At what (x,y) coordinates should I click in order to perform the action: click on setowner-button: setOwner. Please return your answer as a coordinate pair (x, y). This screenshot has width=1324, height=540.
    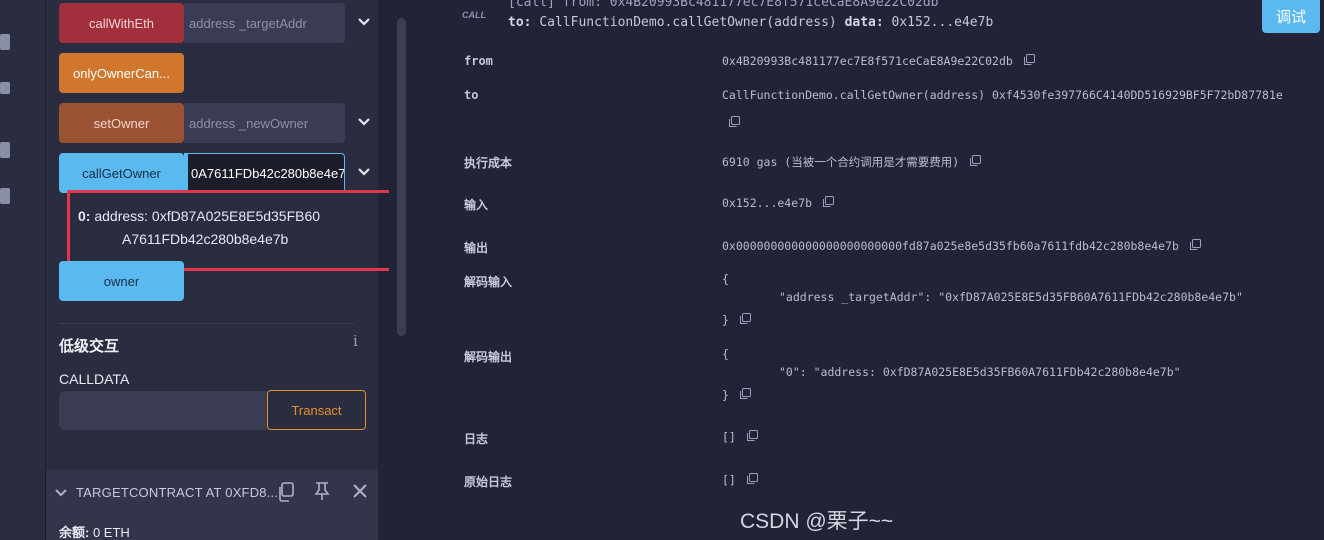
    Looking at the image, I should click on (121, 123).